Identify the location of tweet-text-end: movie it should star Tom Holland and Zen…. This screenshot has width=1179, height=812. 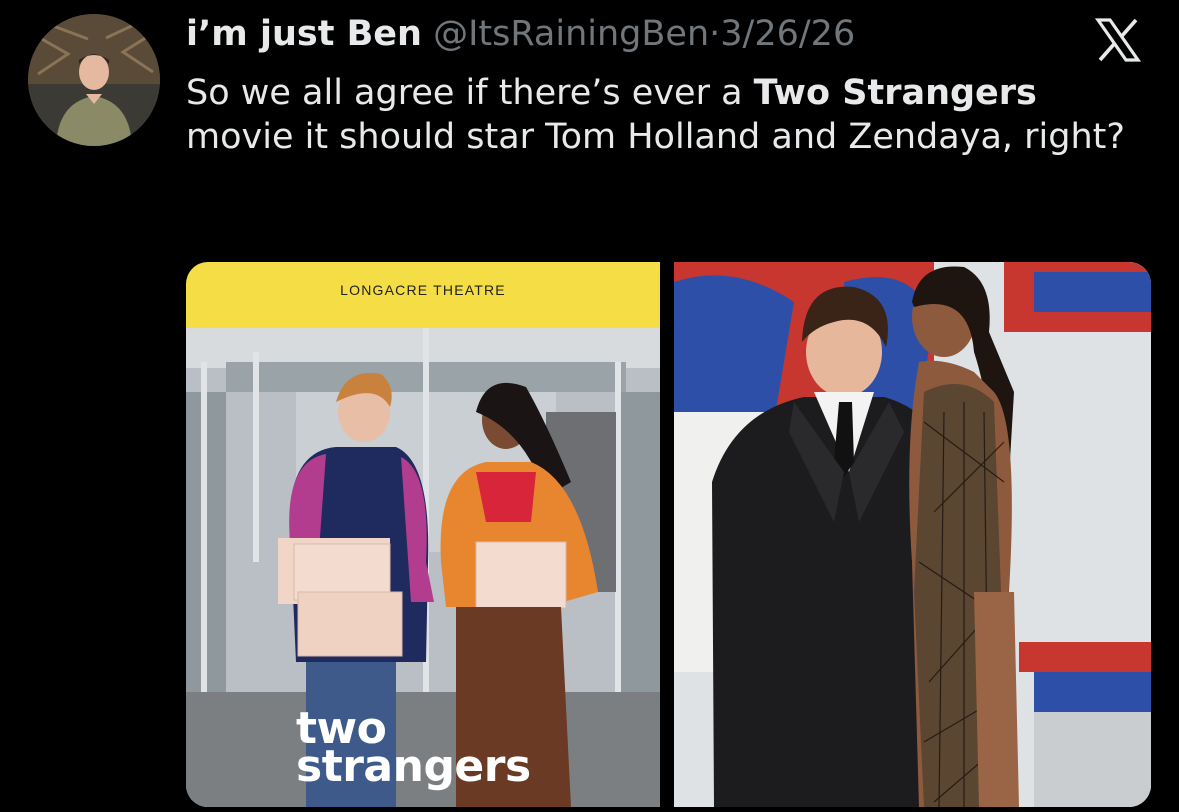
(655, 137).